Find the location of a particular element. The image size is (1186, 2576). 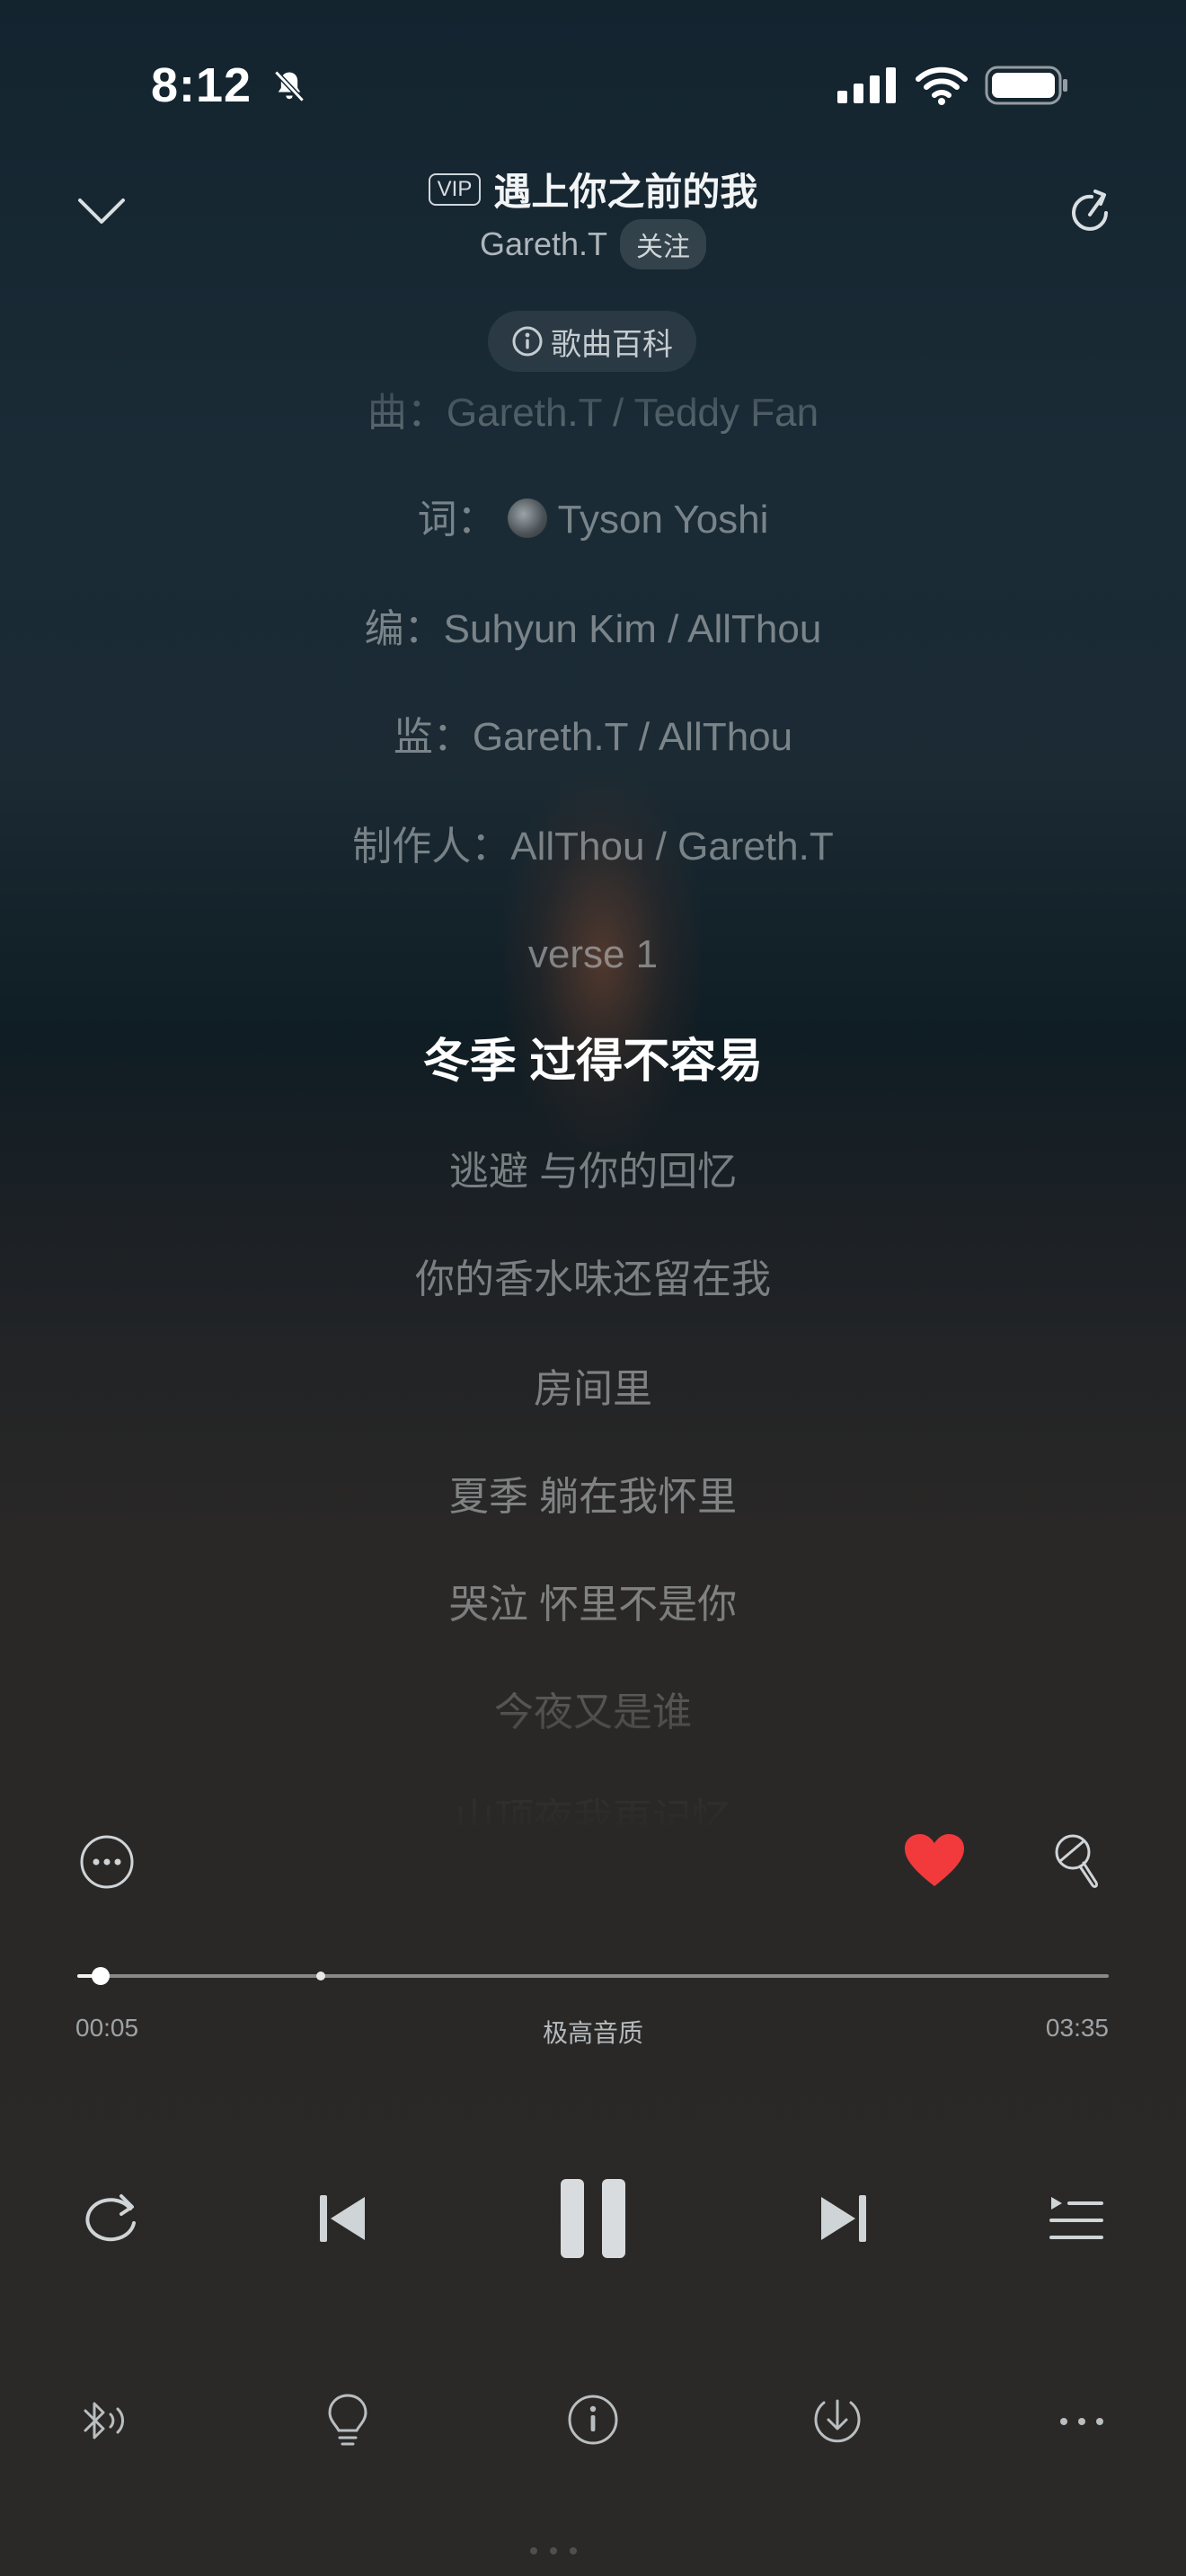

info-icon is located at coordinates (593, 2420).